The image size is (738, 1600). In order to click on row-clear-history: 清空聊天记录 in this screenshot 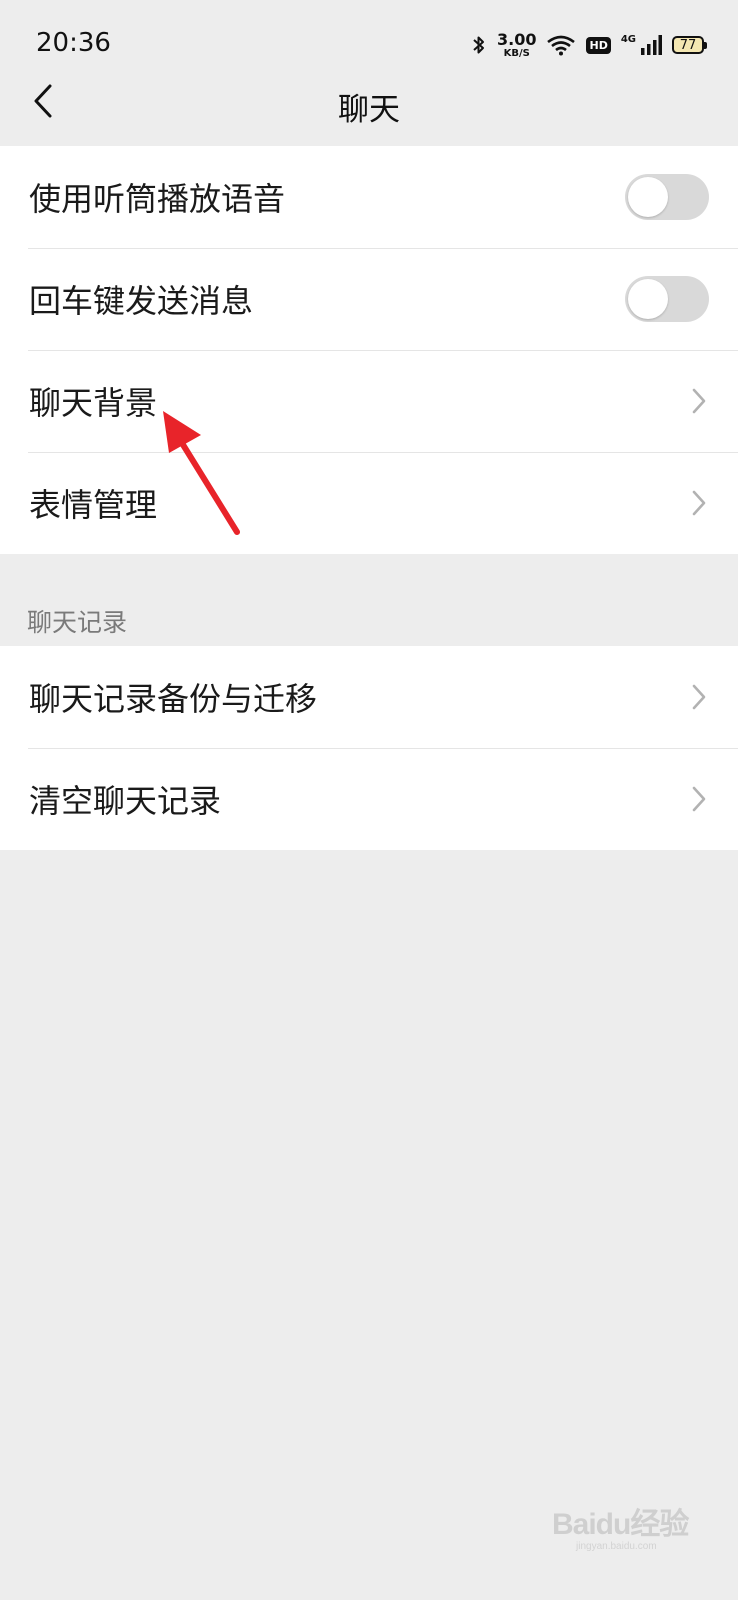, I will do `click(369, 799)`.